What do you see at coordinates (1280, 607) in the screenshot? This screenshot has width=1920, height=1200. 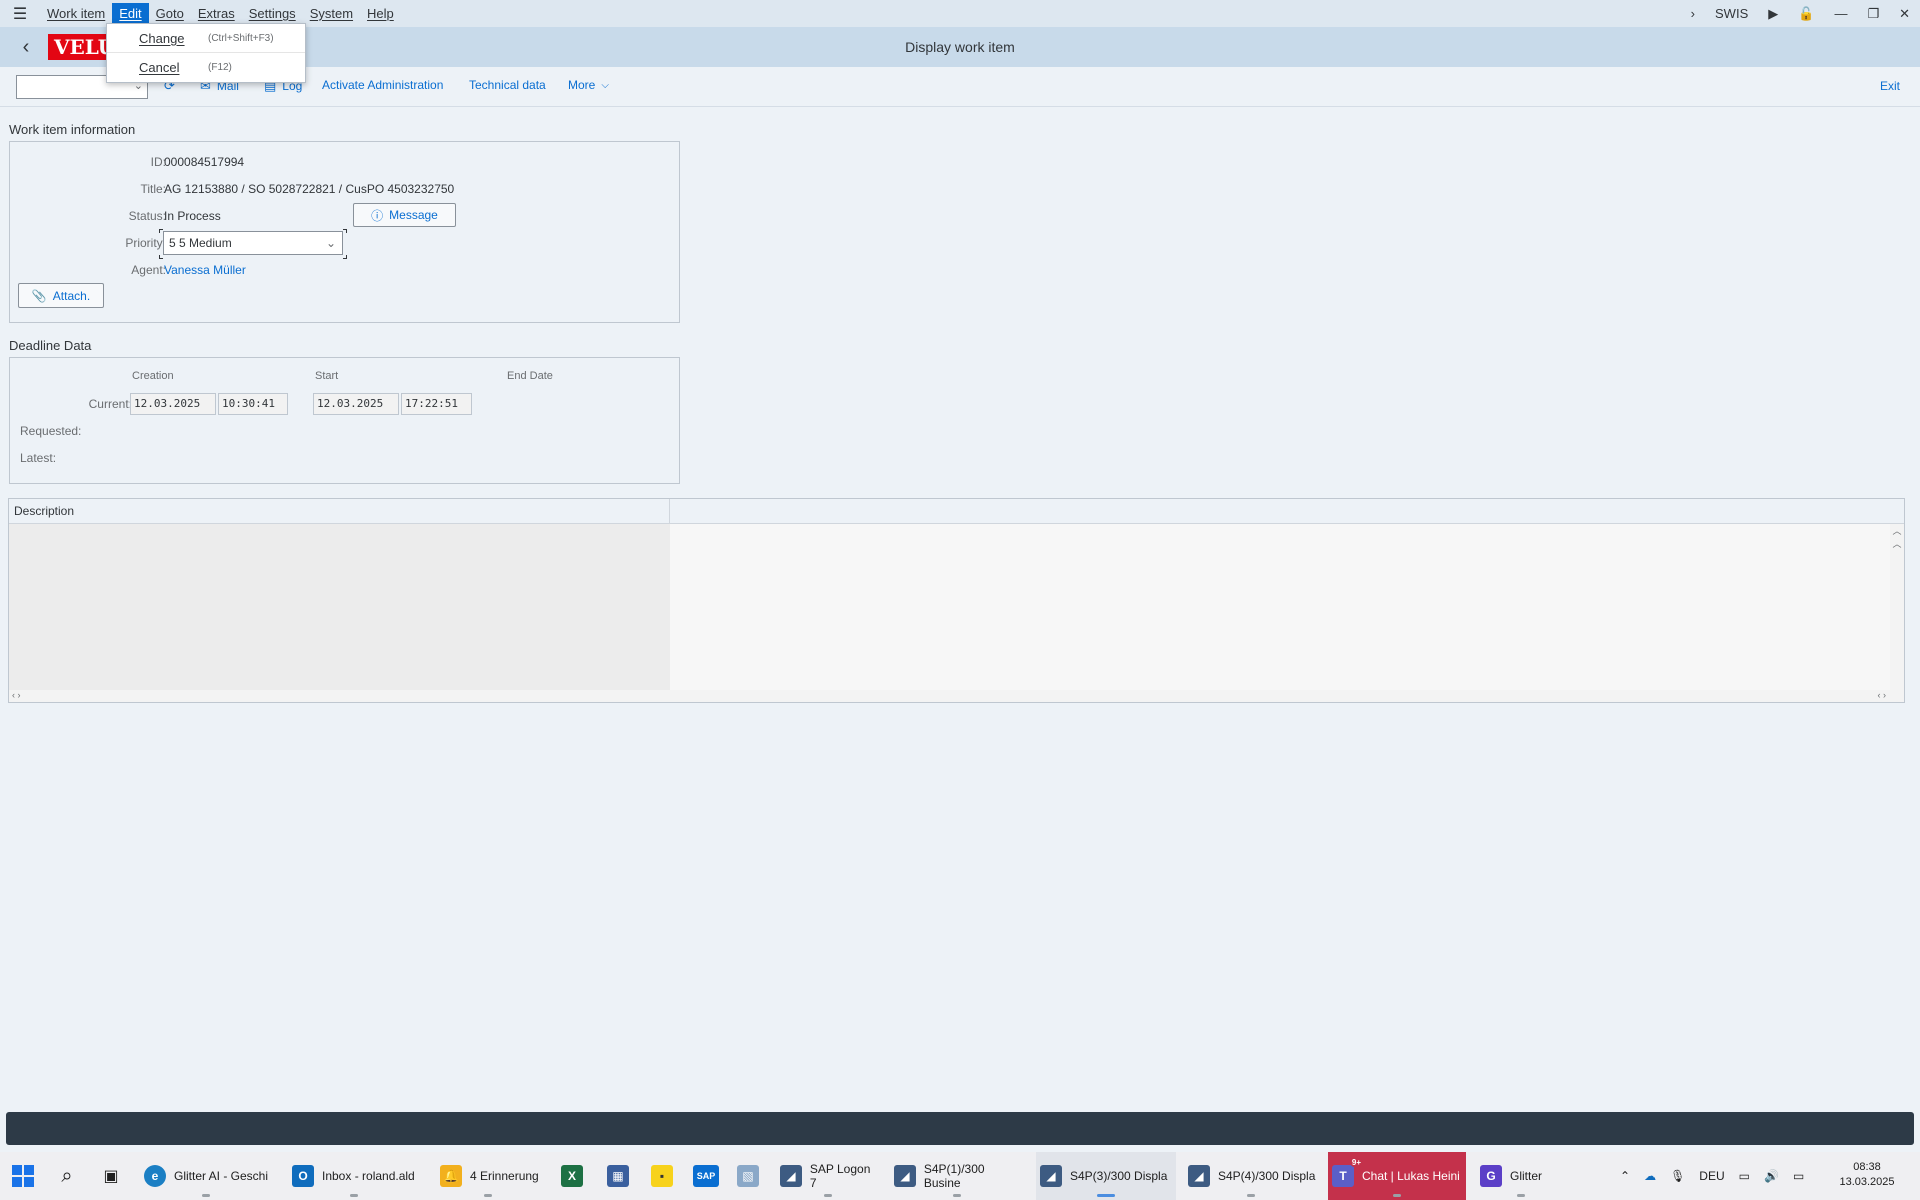 I see `description-editor` at bounding box center [1280, 607].